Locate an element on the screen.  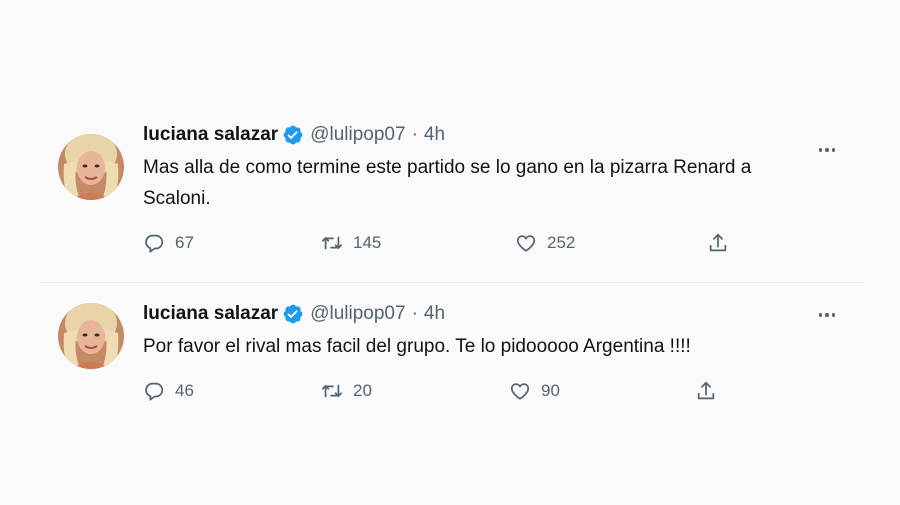
like-count: 90 is located at coordinates (550, 390).